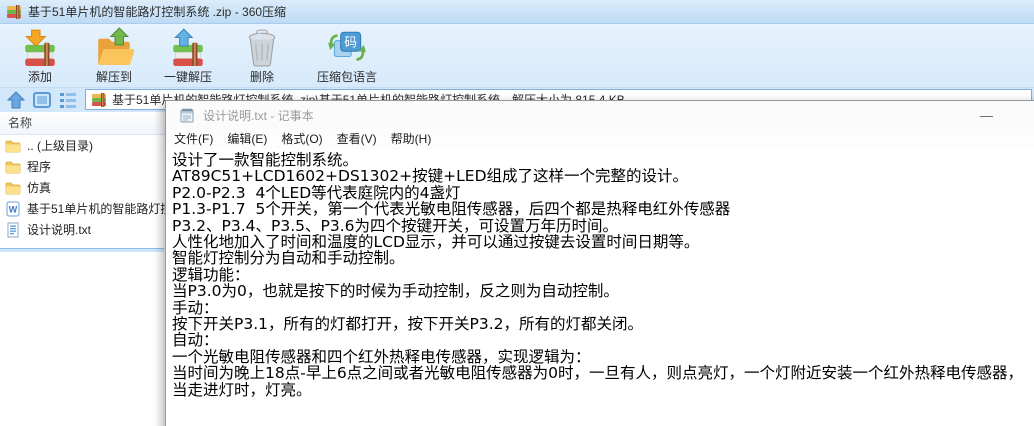 This screenshot has height=426, width=1034. I want to click on notepad-menubar: 文件(F) 编辑(E) 格式(O) 查看(V) 帮助(H), so click(600, 139).